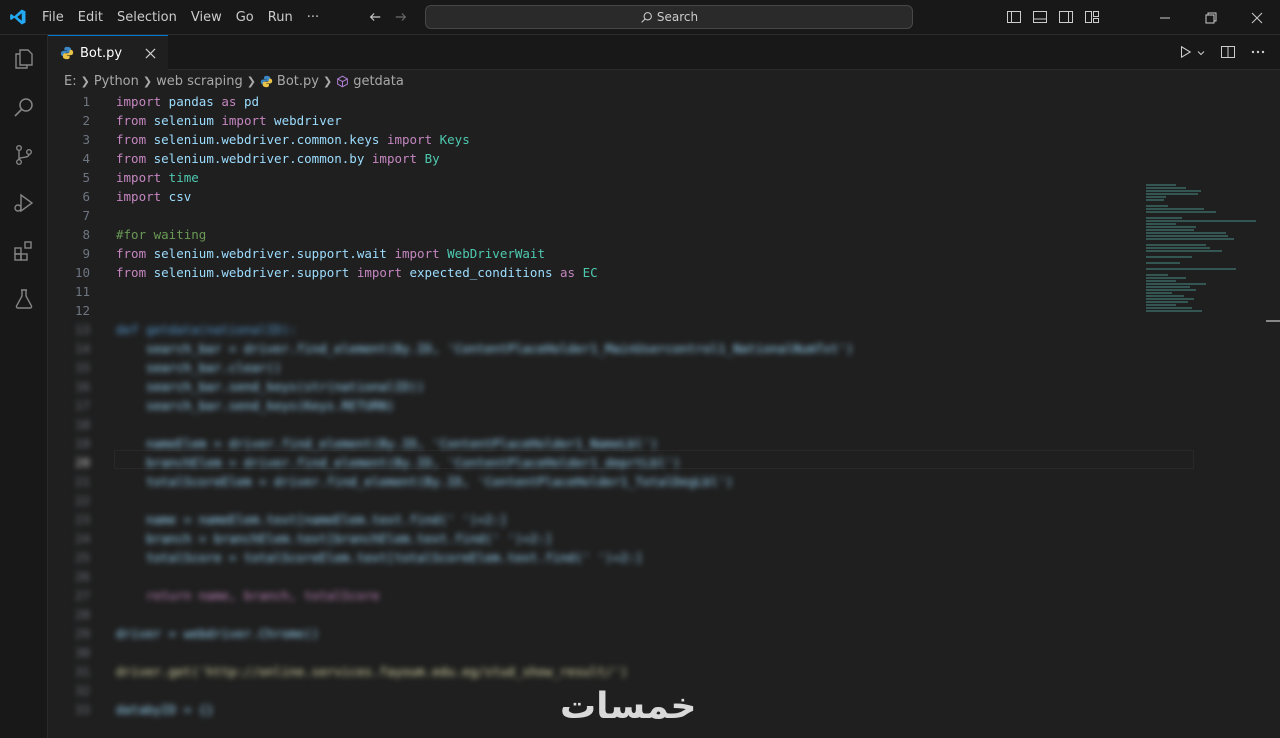 This screenshot has height=738, width=1280. What do you see at coordinates (1092, 17) in the screenshot?
I see `customize-layout-icon` at bounding box center [1092, 17].